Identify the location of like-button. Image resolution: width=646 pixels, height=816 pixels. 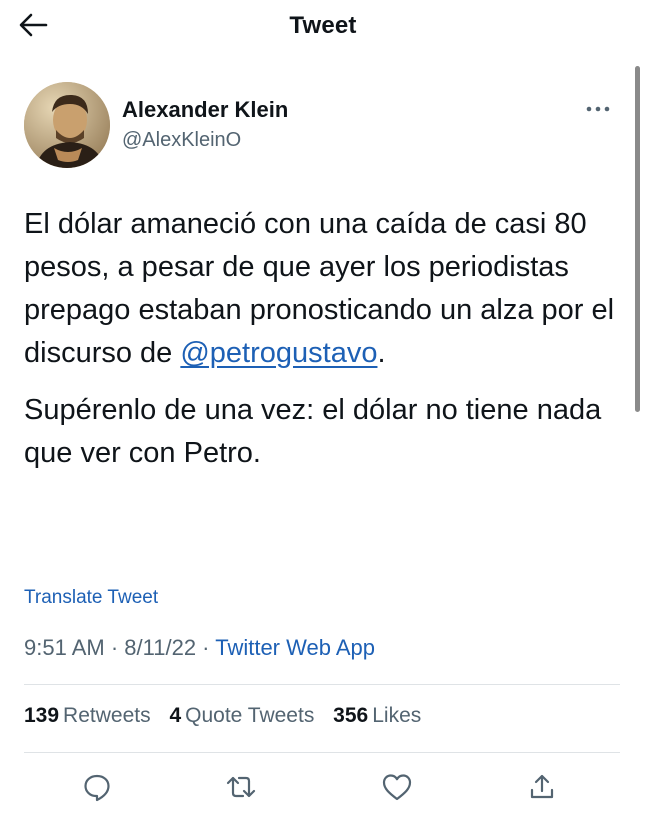
(397, 789).